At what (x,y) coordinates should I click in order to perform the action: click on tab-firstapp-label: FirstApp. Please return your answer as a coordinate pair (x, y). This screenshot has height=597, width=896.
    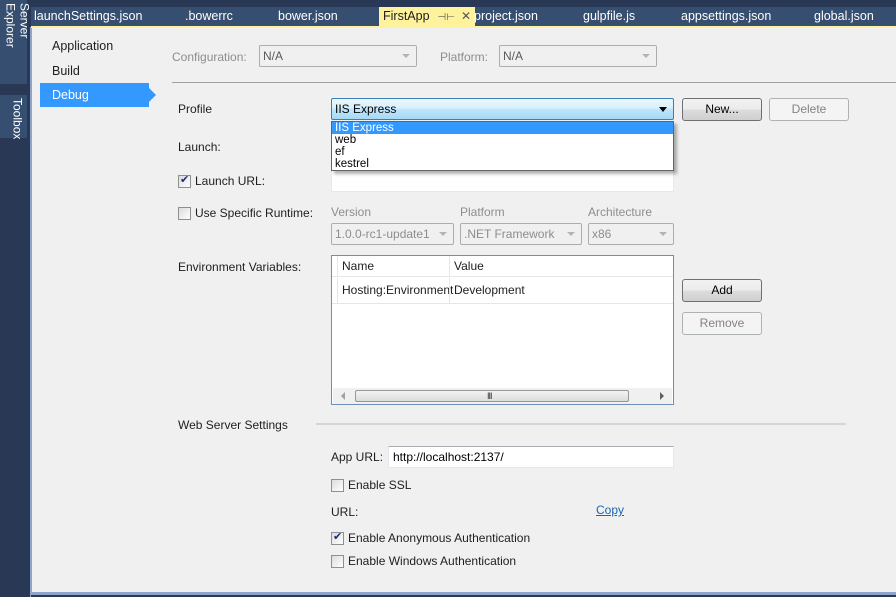
    Looking at the image, I should click on (406, 16).